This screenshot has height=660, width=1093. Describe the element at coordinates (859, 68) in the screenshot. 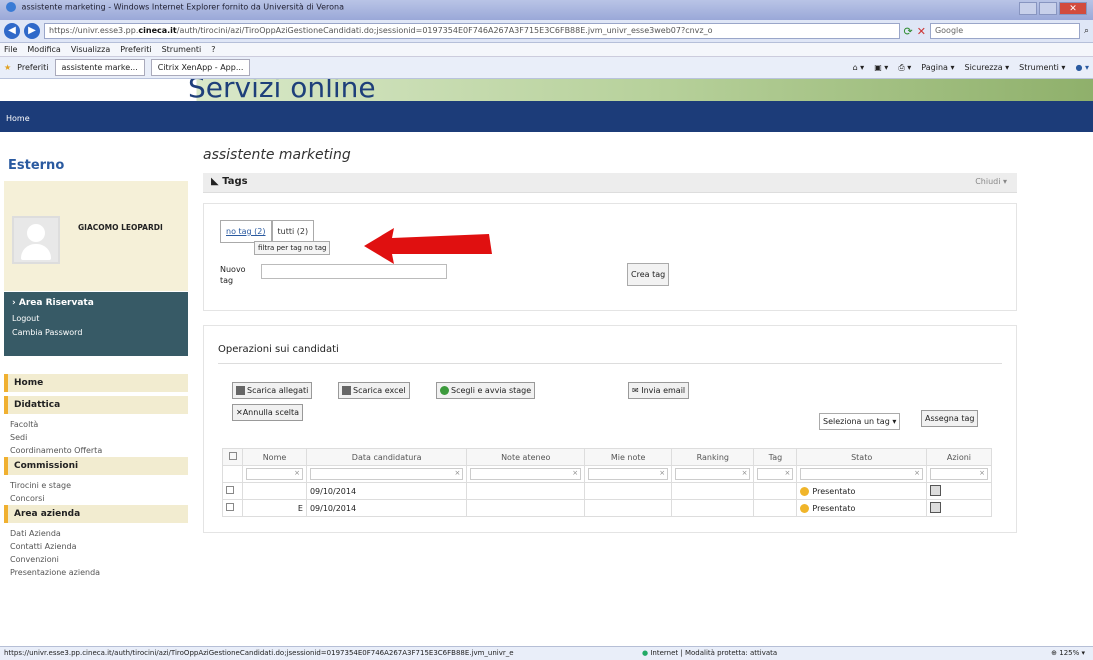

I see `home-icon: ⌂ ▾` at that location.